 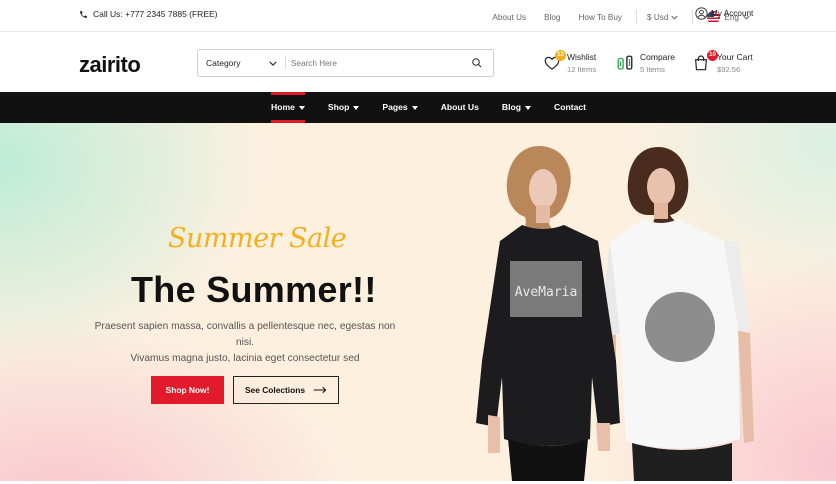 I want to click on nav-item-home: Home, so click(x=288, y=107).